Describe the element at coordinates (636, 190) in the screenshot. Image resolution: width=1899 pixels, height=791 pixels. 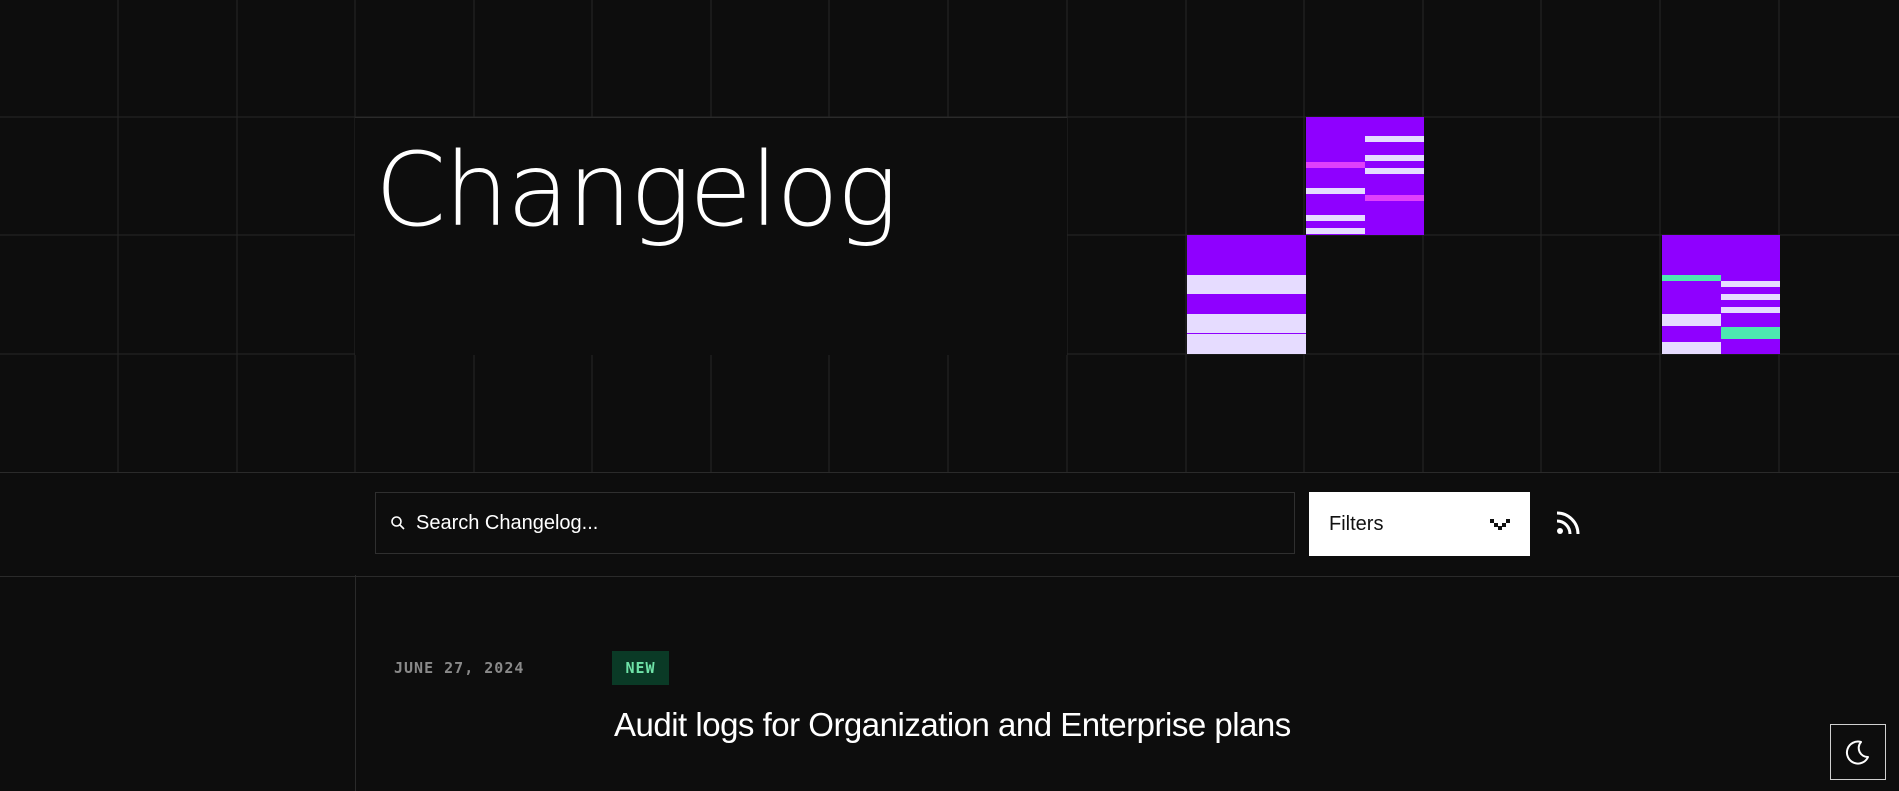
I see `page-title: Changelog` at that location.